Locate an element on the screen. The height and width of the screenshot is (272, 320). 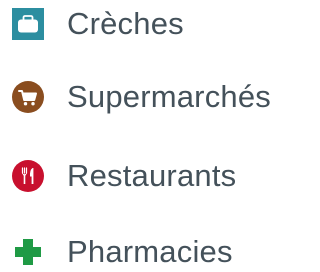
legend-label-creches: Crèches is located at coordinates (125, 23).